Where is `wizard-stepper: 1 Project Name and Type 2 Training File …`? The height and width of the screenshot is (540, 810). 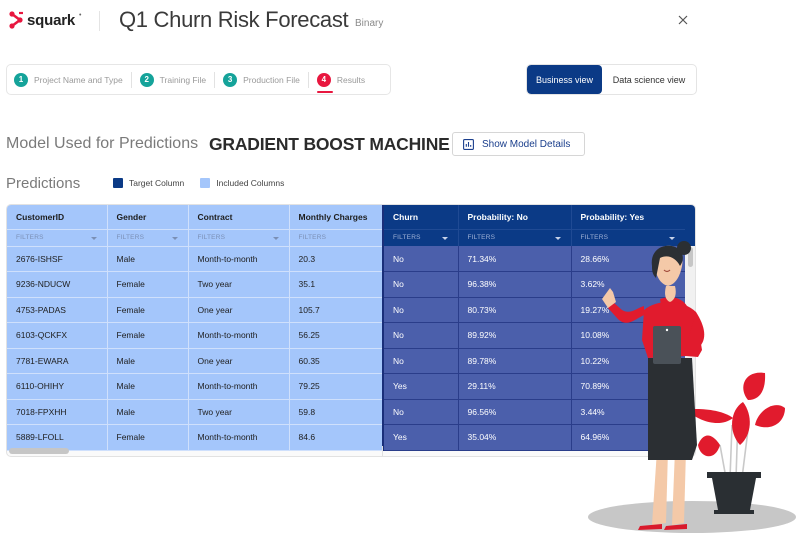 wizard-stepper: 1 Project Name and Type 2 Training File … is located at coordinates (198, 79).